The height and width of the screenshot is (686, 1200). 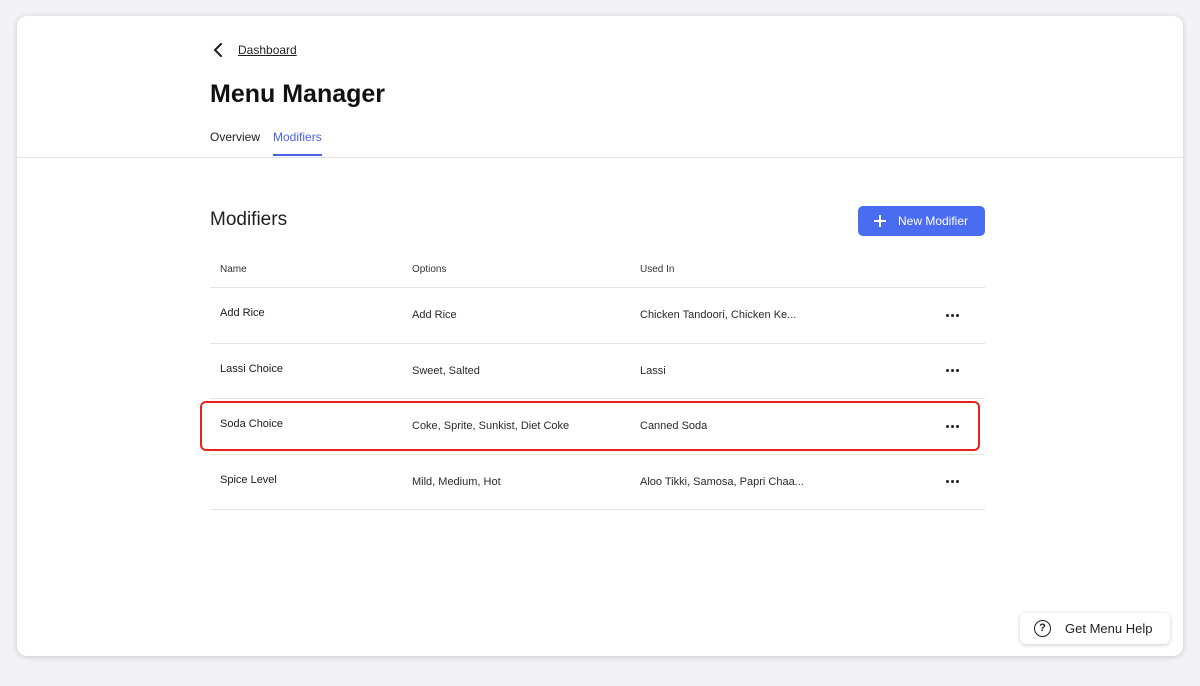 What do you see at coordinates (933, 221) in the screenshot?
I see `new-modifier-label: New Modifier` at bounding box center [933, 221].